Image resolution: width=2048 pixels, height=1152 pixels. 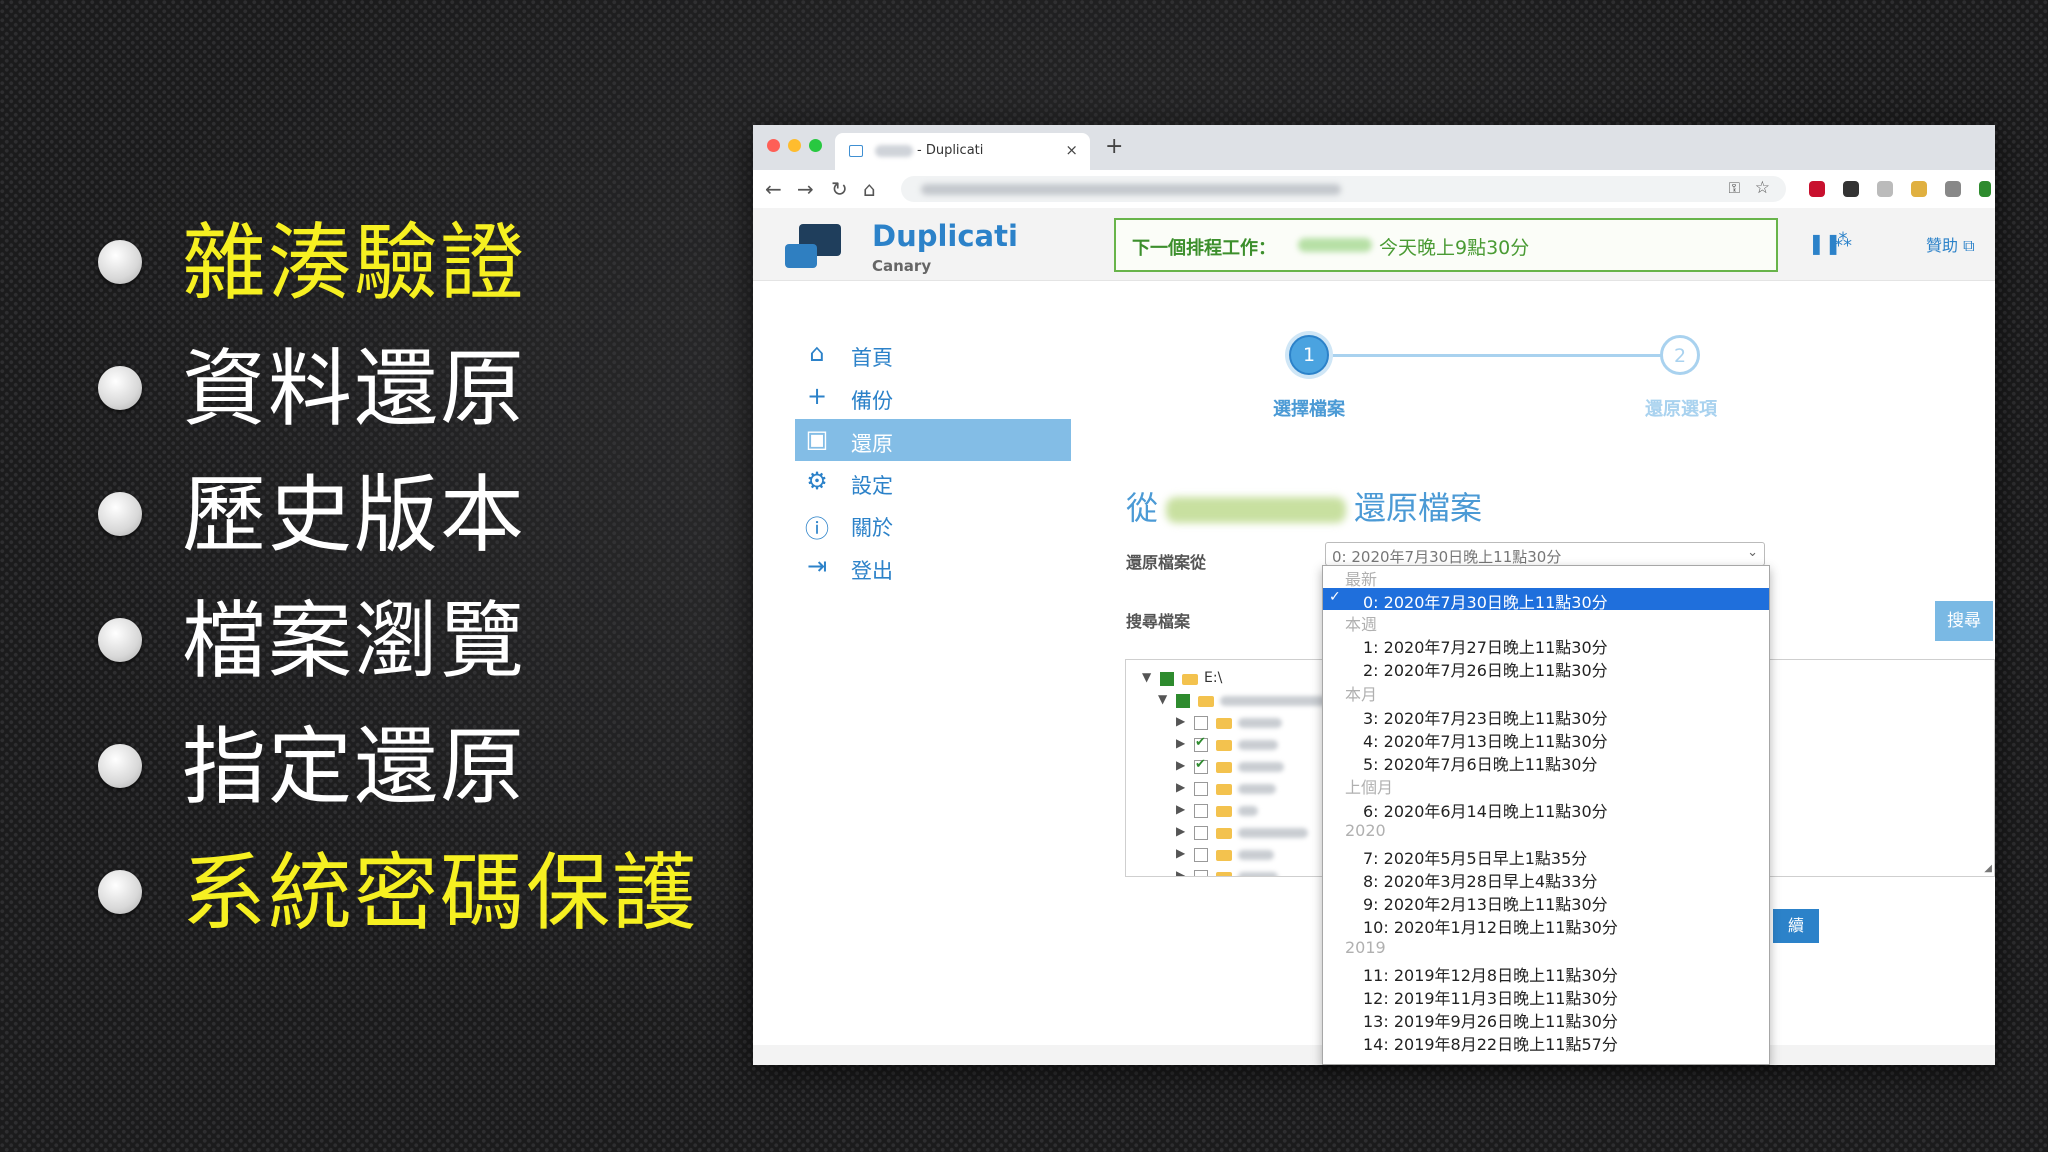 What do you see at coordinates (1309, 409) in the screenshot?
I see `step-1-label: 選擇檔案` at bounding box center [1309, 409].